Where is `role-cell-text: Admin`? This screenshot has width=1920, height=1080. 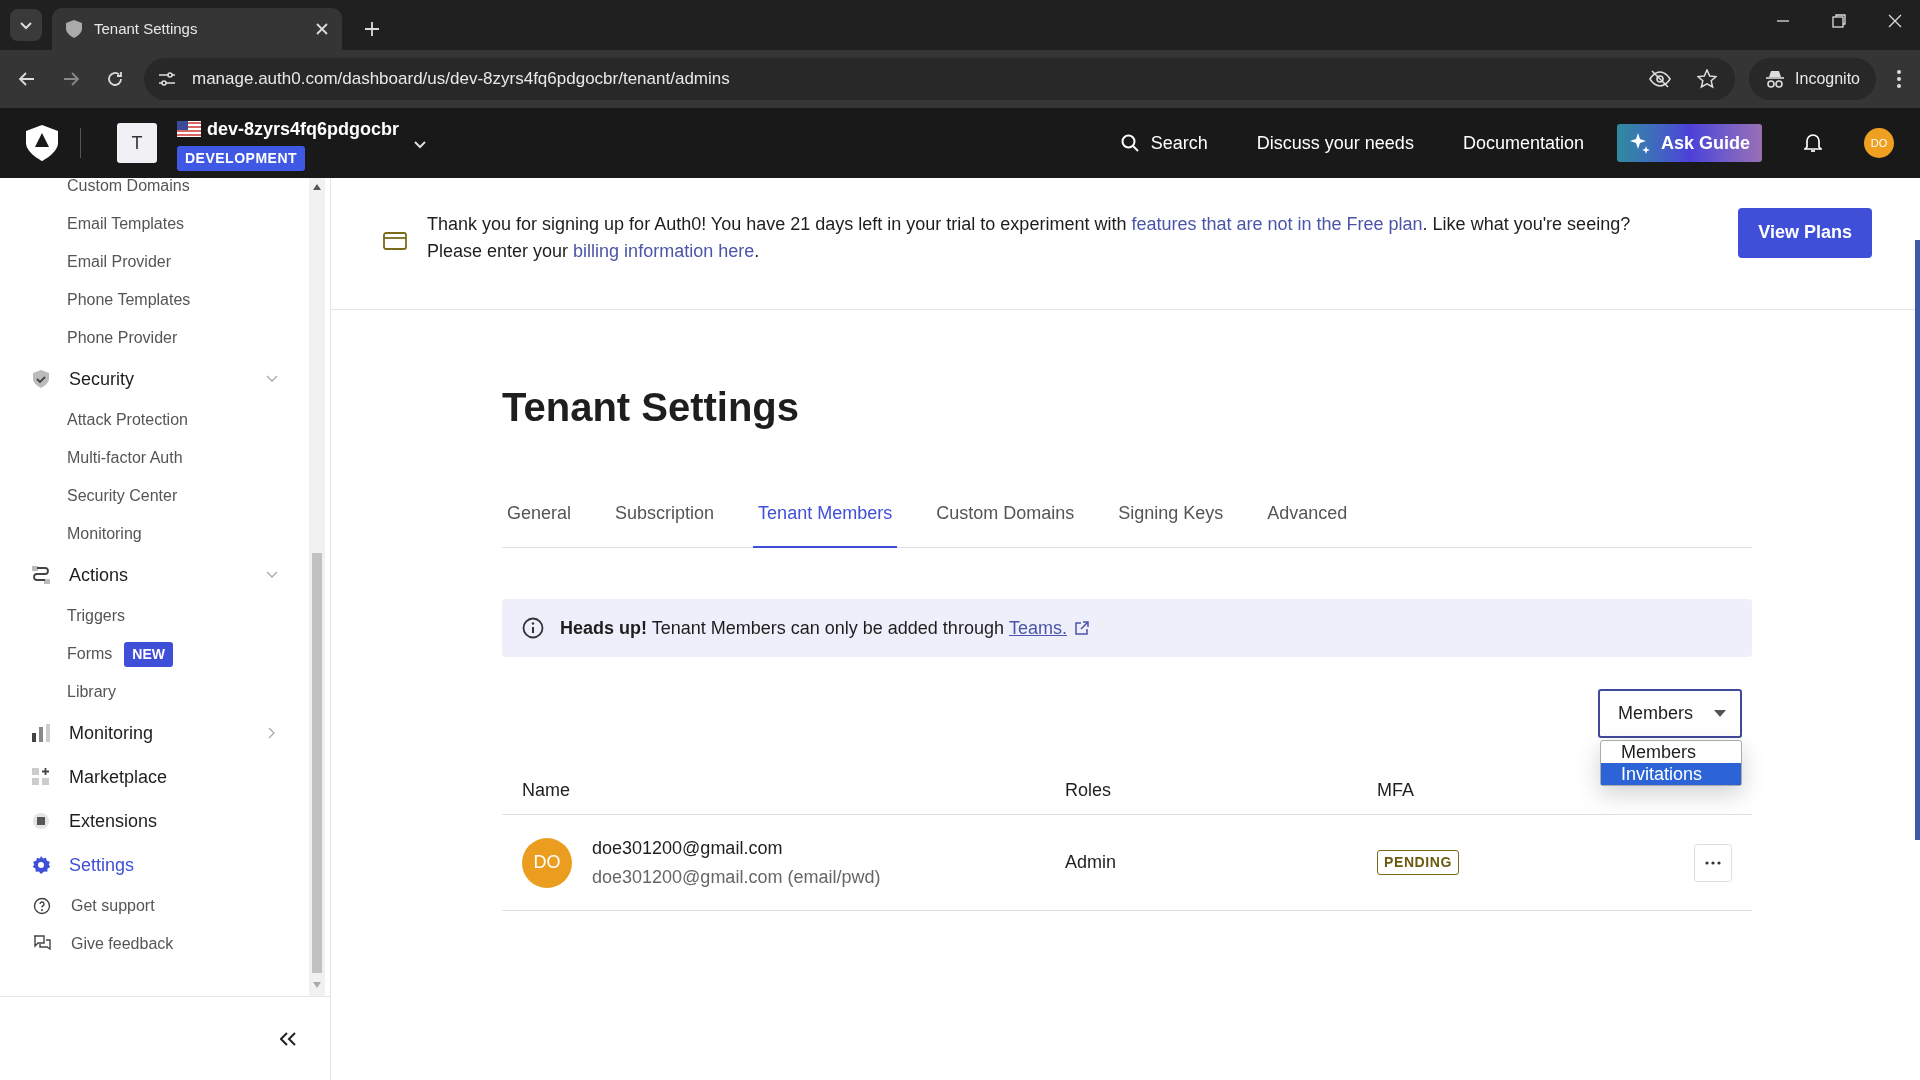 role-cell-text: Admin is located at coordinates (1091, 862).